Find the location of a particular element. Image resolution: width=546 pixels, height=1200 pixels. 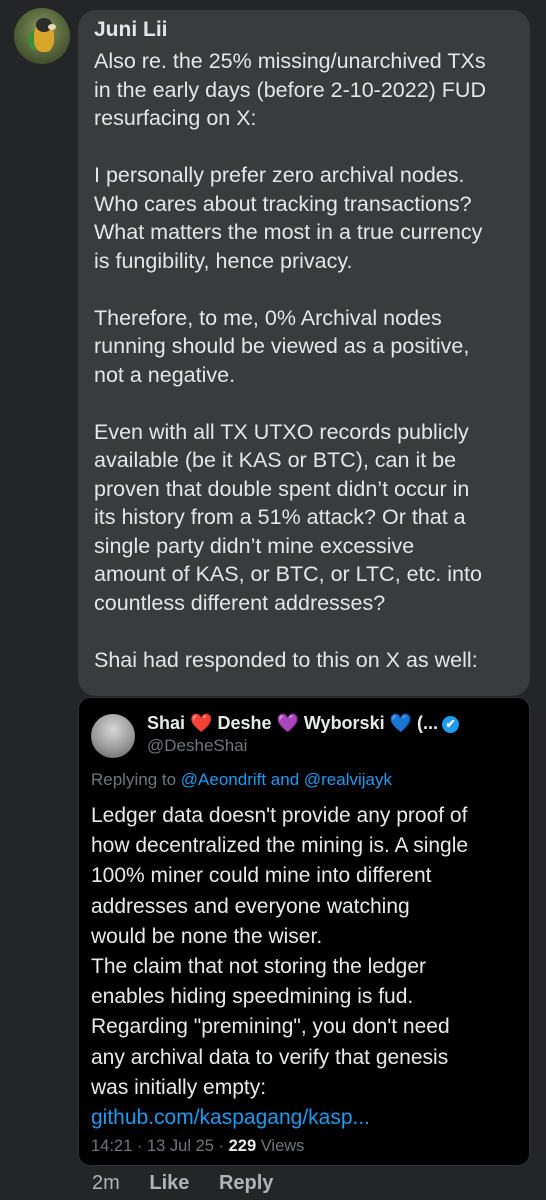

comment-line: Shai had responded to this on X as well: is located at coordinates (286, 659).